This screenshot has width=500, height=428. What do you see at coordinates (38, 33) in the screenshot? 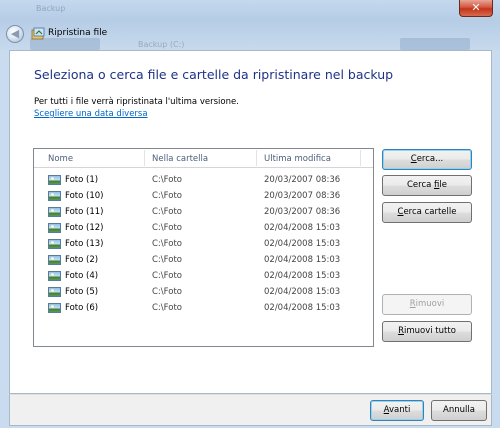
I see `restore-files-icon` at bounding box center [38, 33].